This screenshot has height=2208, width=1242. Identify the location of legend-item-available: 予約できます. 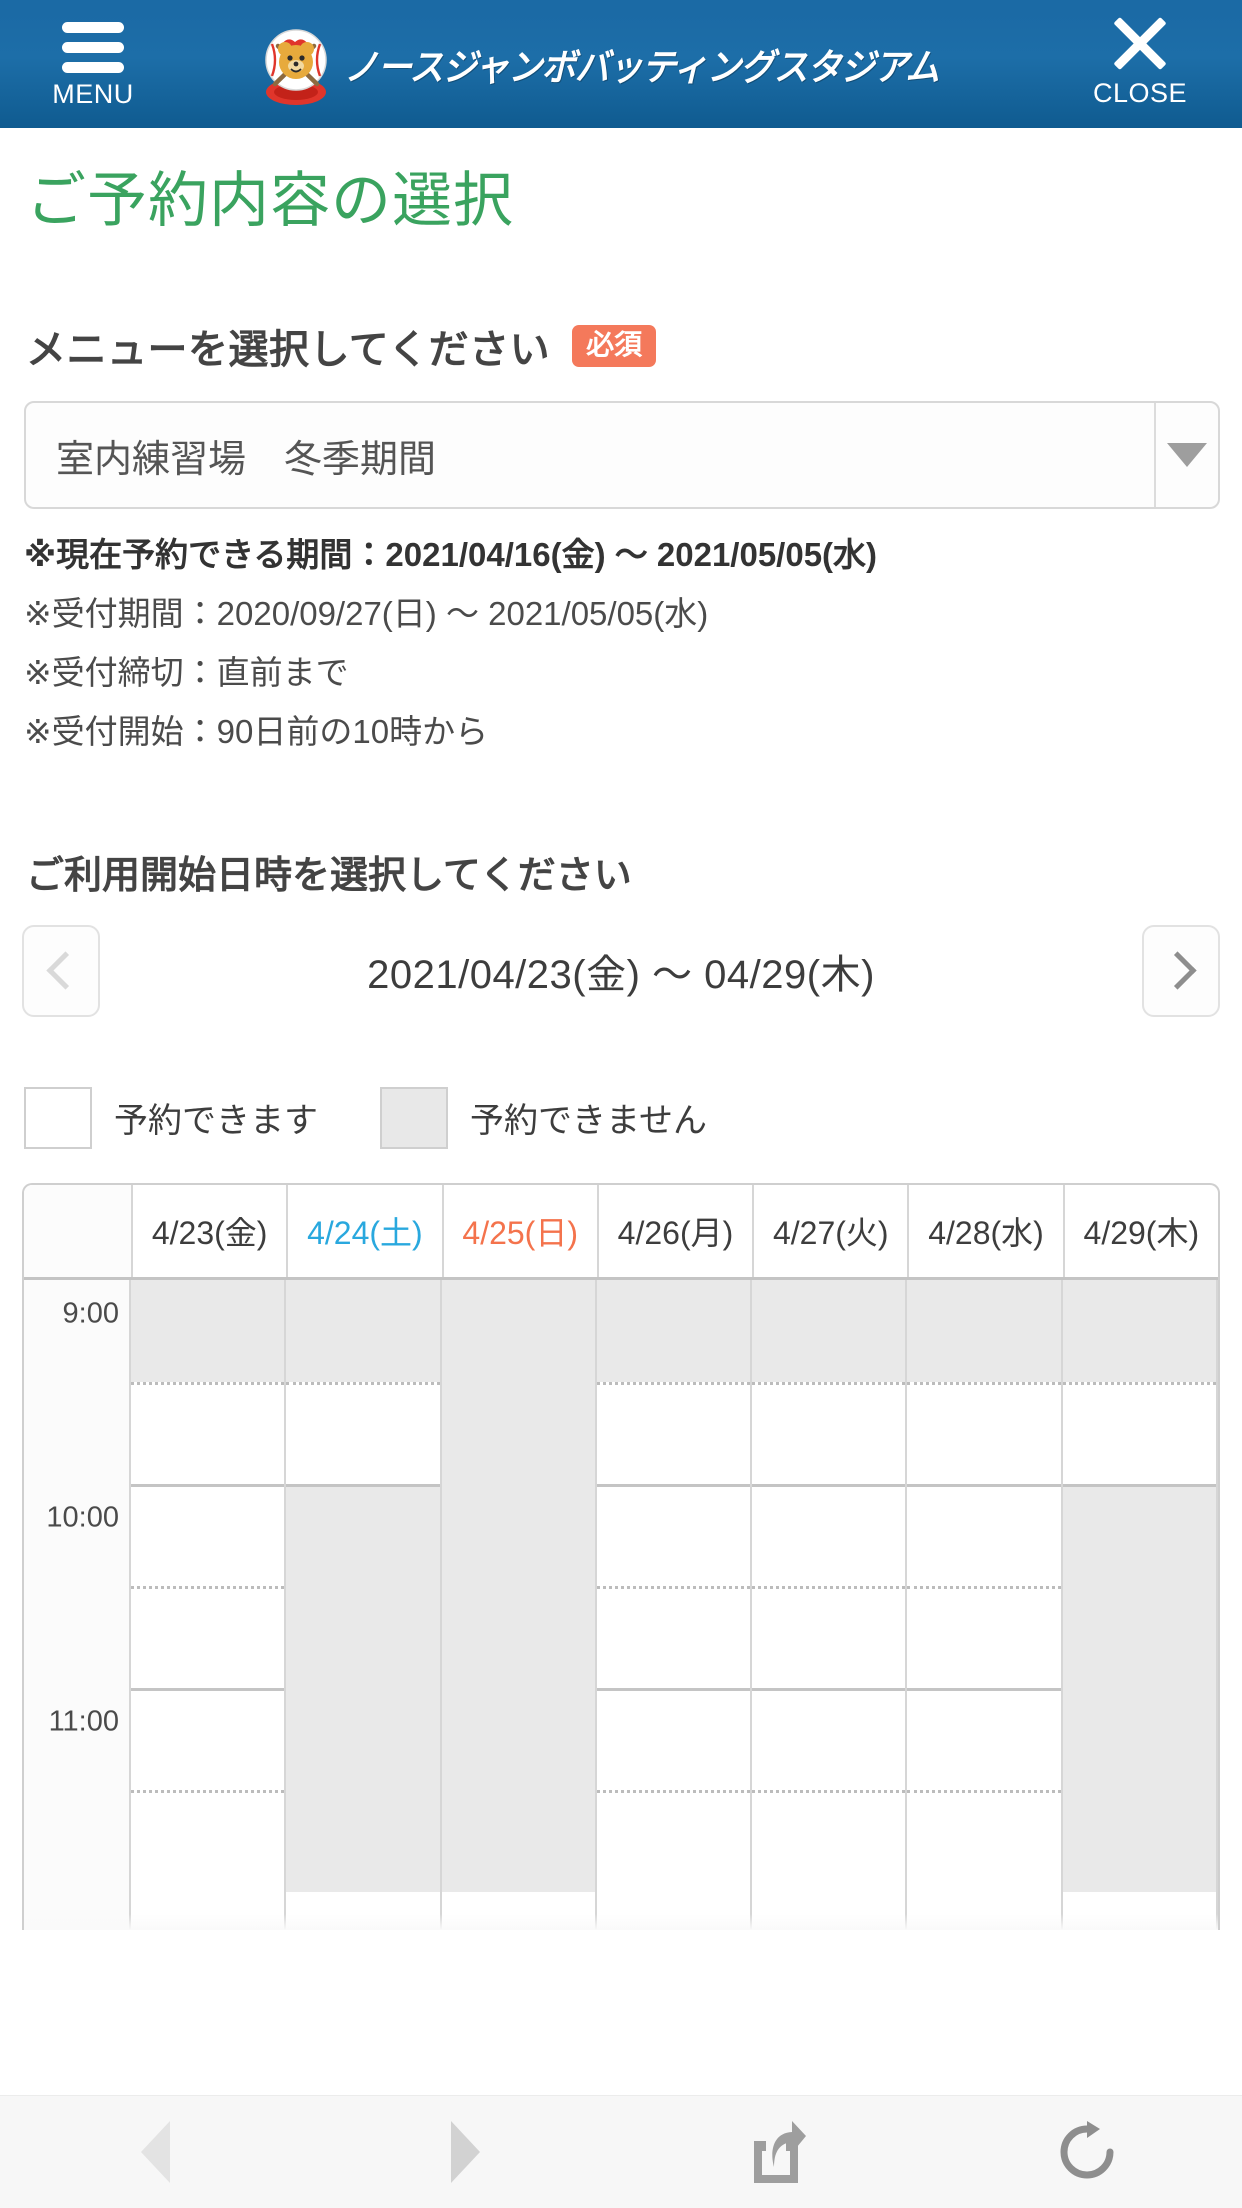
(171, 1117).